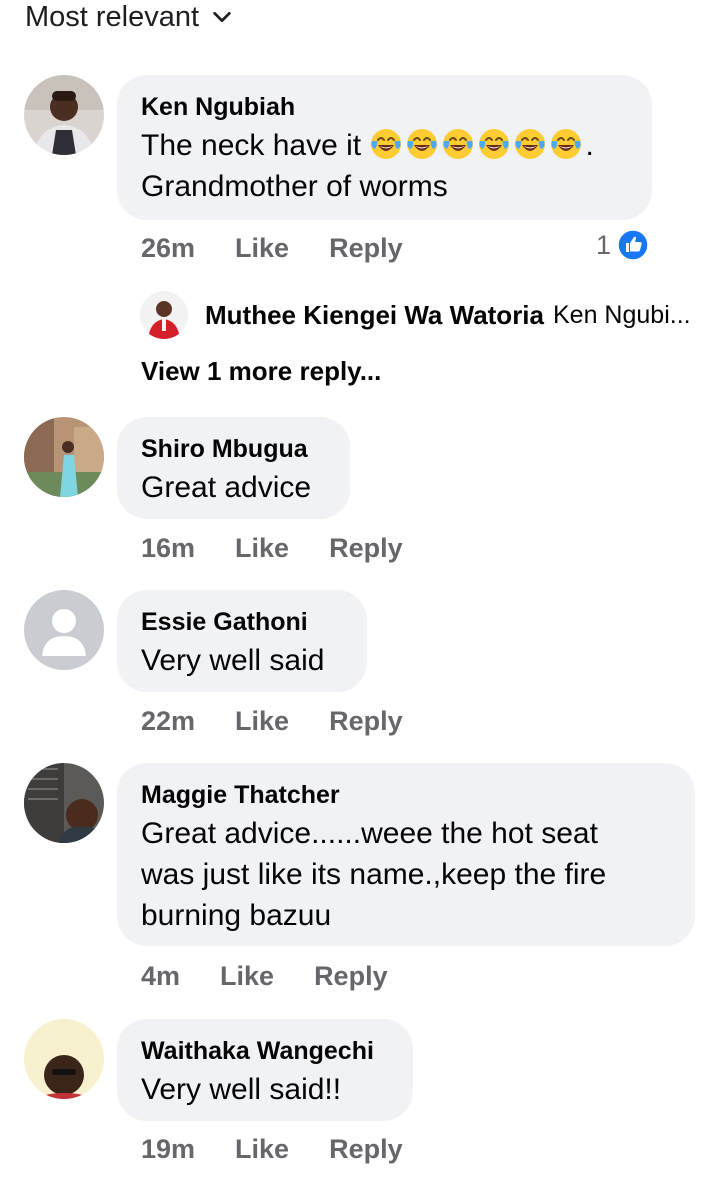 Image resolution: width=720 pixels, height=1185 pixels. What do you see at coordinates (164, 315) in the screenshot?
I see `avatar-muthee-kiengei` at bounding box center [164, 315].